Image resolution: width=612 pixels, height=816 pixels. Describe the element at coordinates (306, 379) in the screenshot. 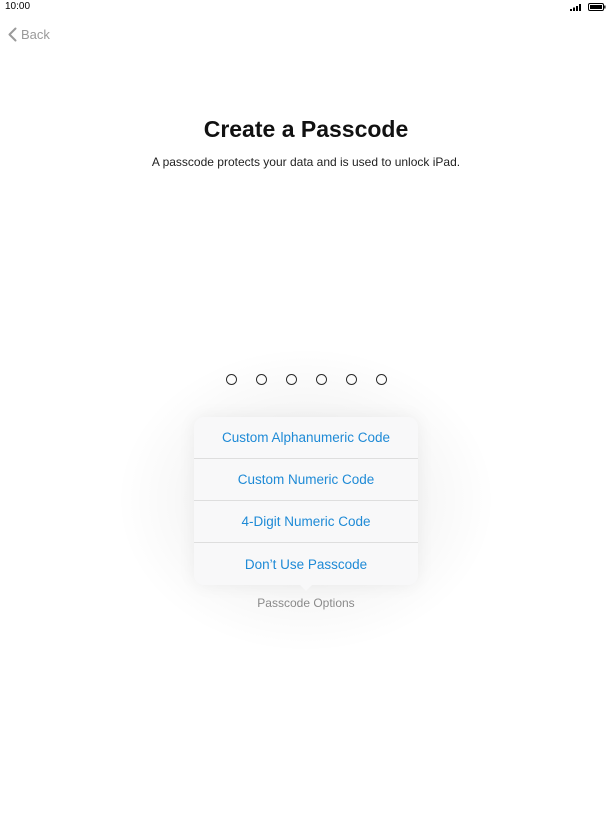

I see `passcode-dots` at that location.